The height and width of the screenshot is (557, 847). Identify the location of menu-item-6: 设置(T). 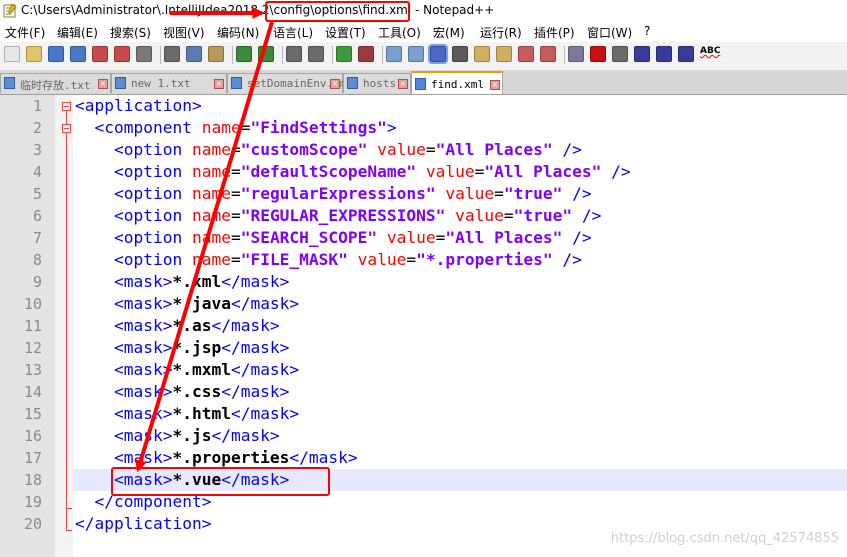
(345, 32).